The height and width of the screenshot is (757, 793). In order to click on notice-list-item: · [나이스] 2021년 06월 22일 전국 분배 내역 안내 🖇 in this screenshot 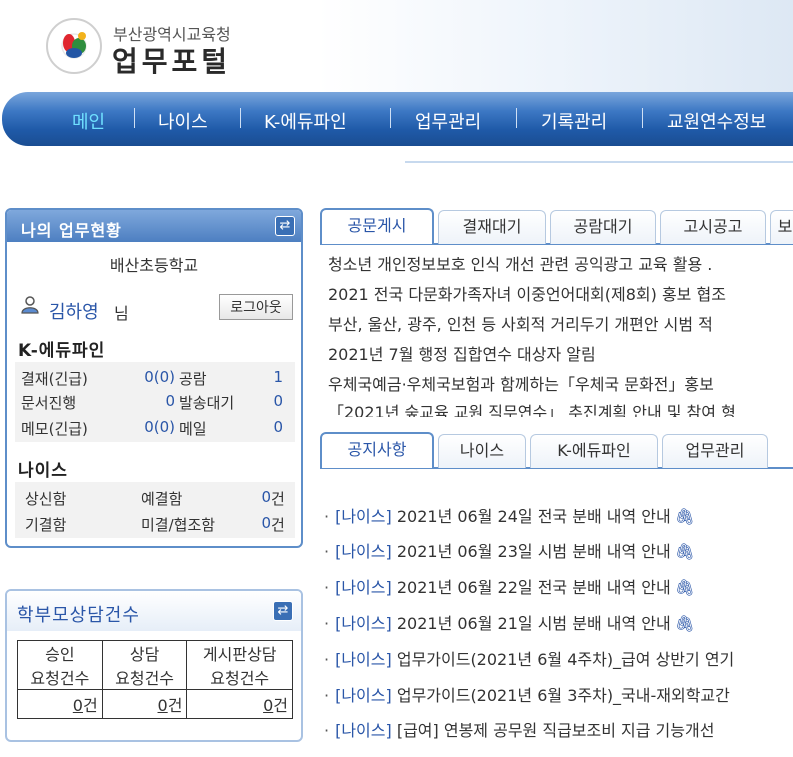, I will do `click(509, 586)`.